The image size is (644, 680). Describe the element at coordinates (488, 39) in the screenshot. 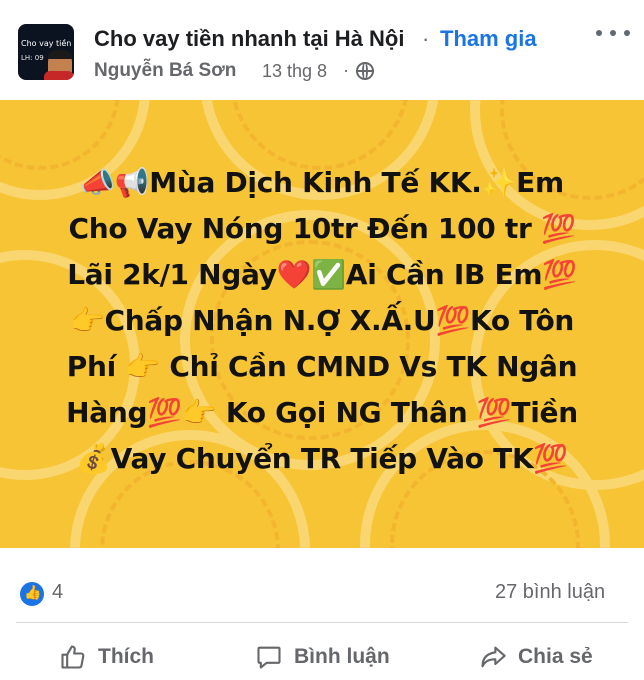

I see `join-group-link: Tham gia` at that location.